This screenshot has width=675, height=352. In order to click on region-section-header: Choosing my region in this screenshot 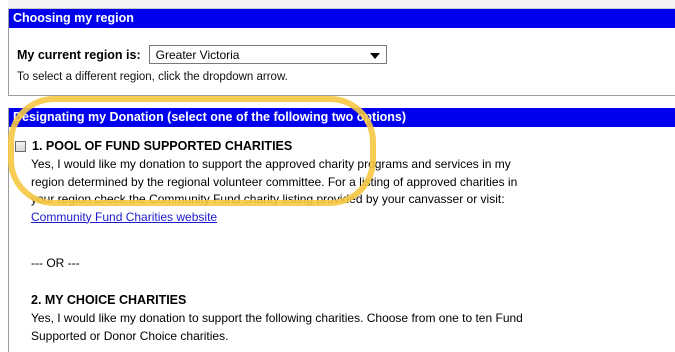, I will do `click(342, 18)`.